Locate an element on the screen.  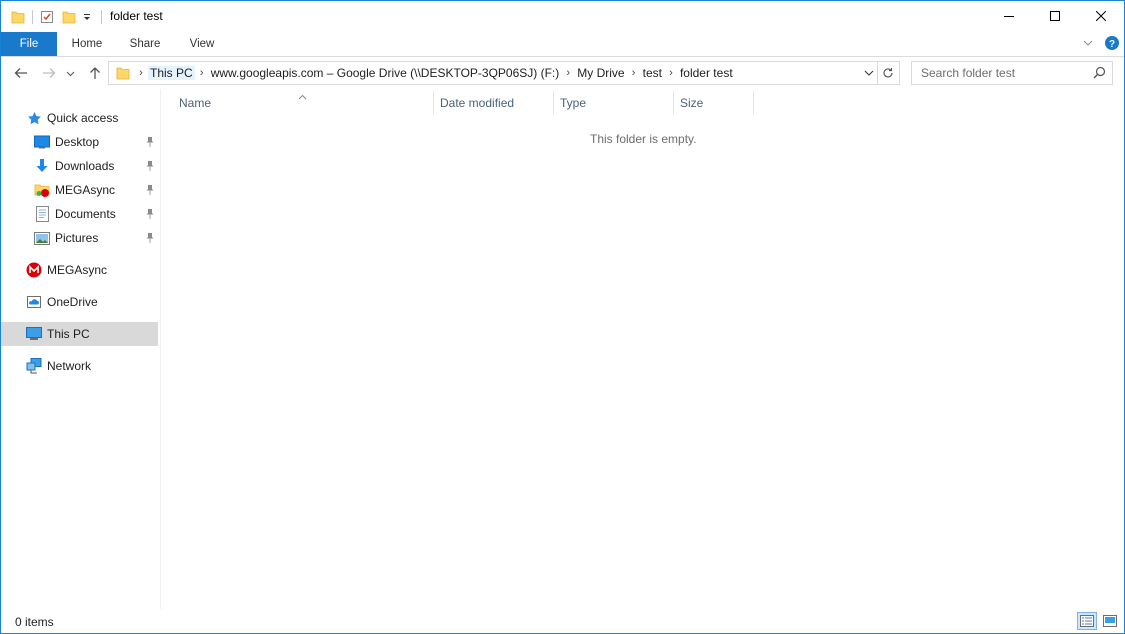
column-divider is located at coordinates (753, 103).